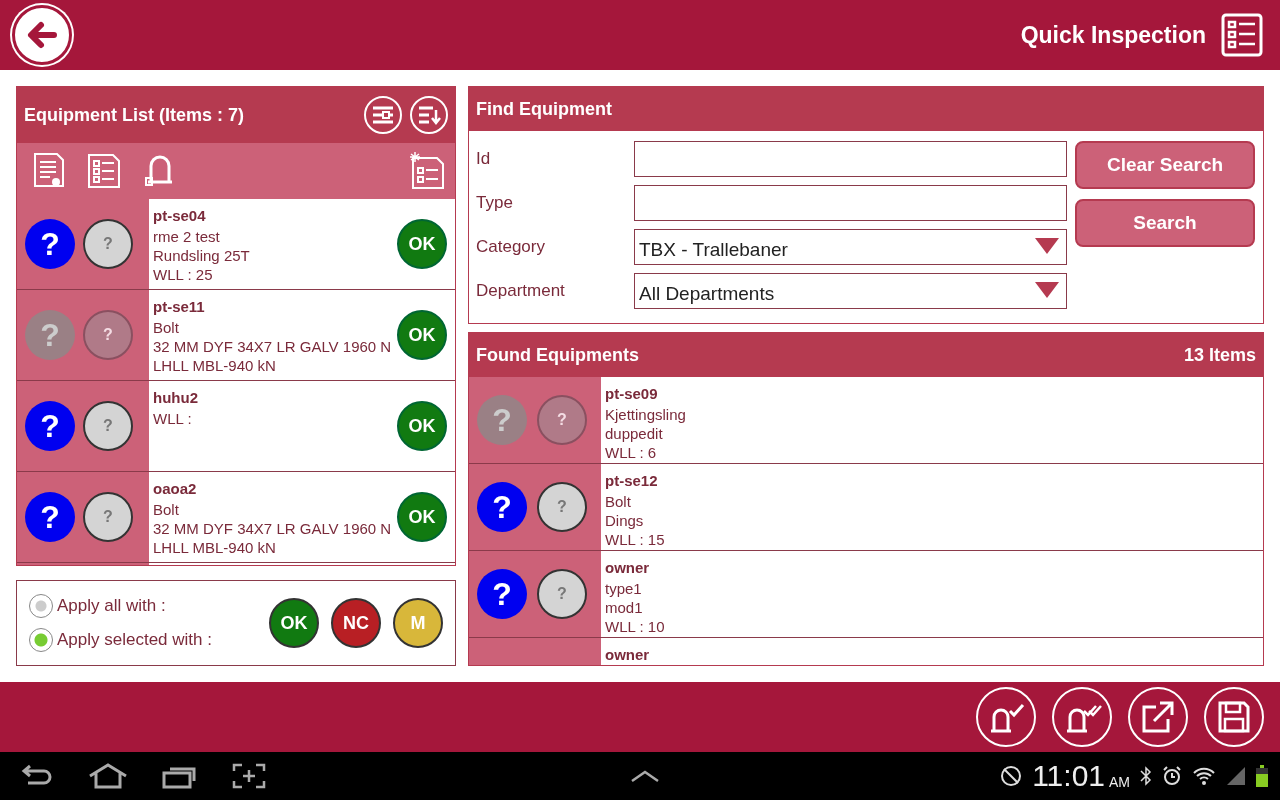  Describe the element at coordinates (134, 115) in the screenshot. I see `panel-title: Equipment List (Items : 7)` at that location.